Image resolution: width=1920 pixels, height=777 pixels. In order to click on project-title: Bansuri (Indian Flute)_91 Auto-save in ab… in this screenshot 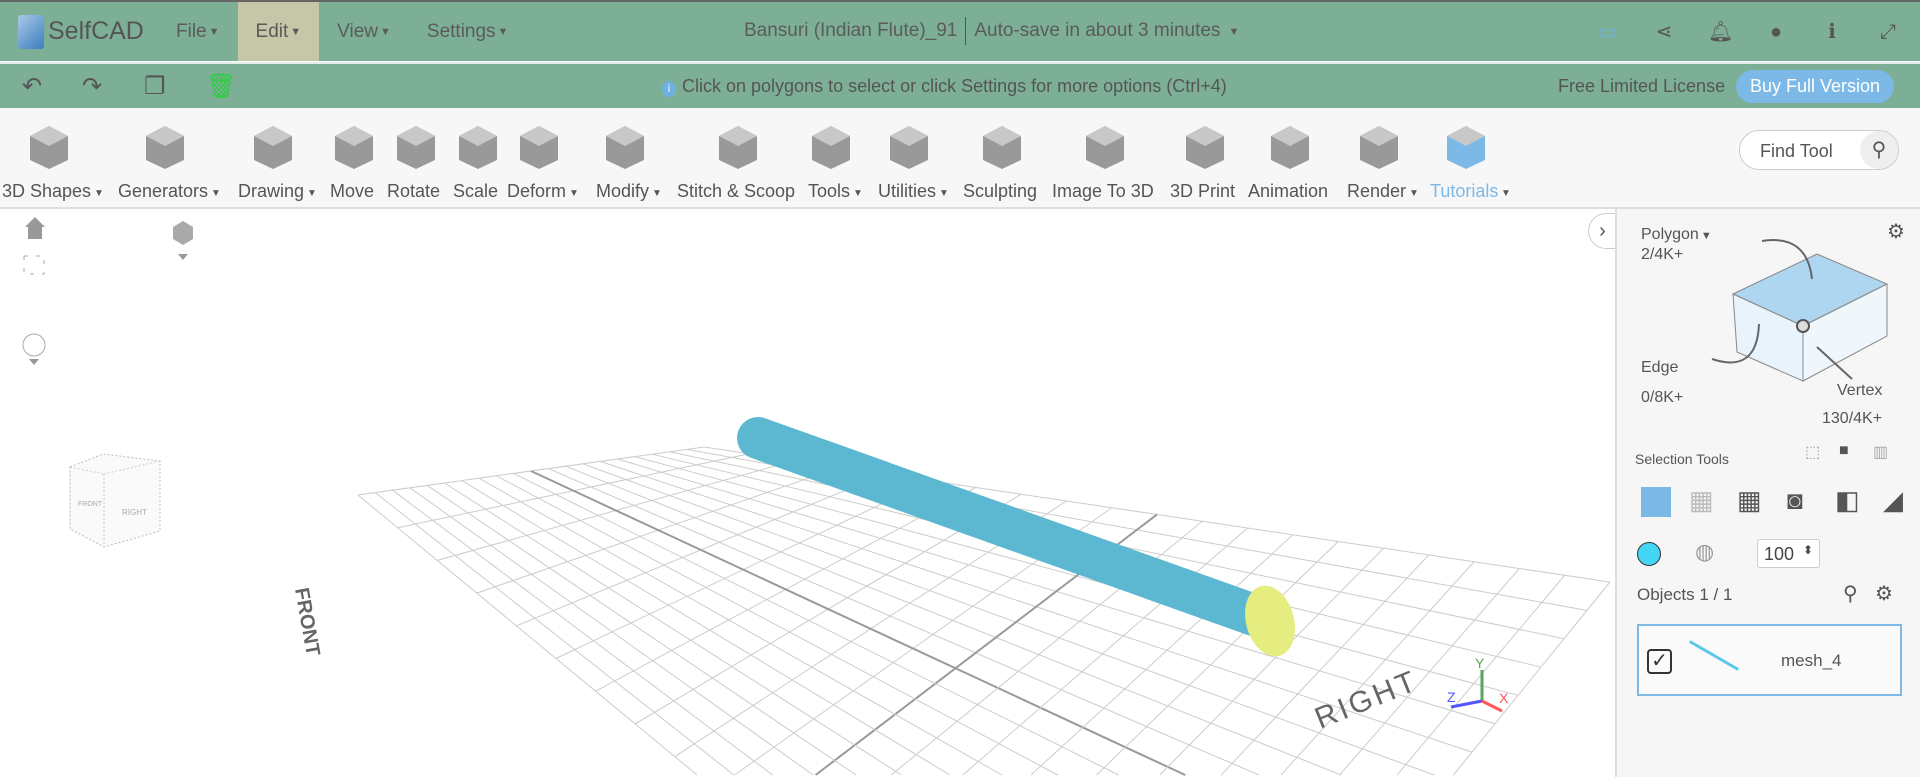, I will do `click(991, 31)`.